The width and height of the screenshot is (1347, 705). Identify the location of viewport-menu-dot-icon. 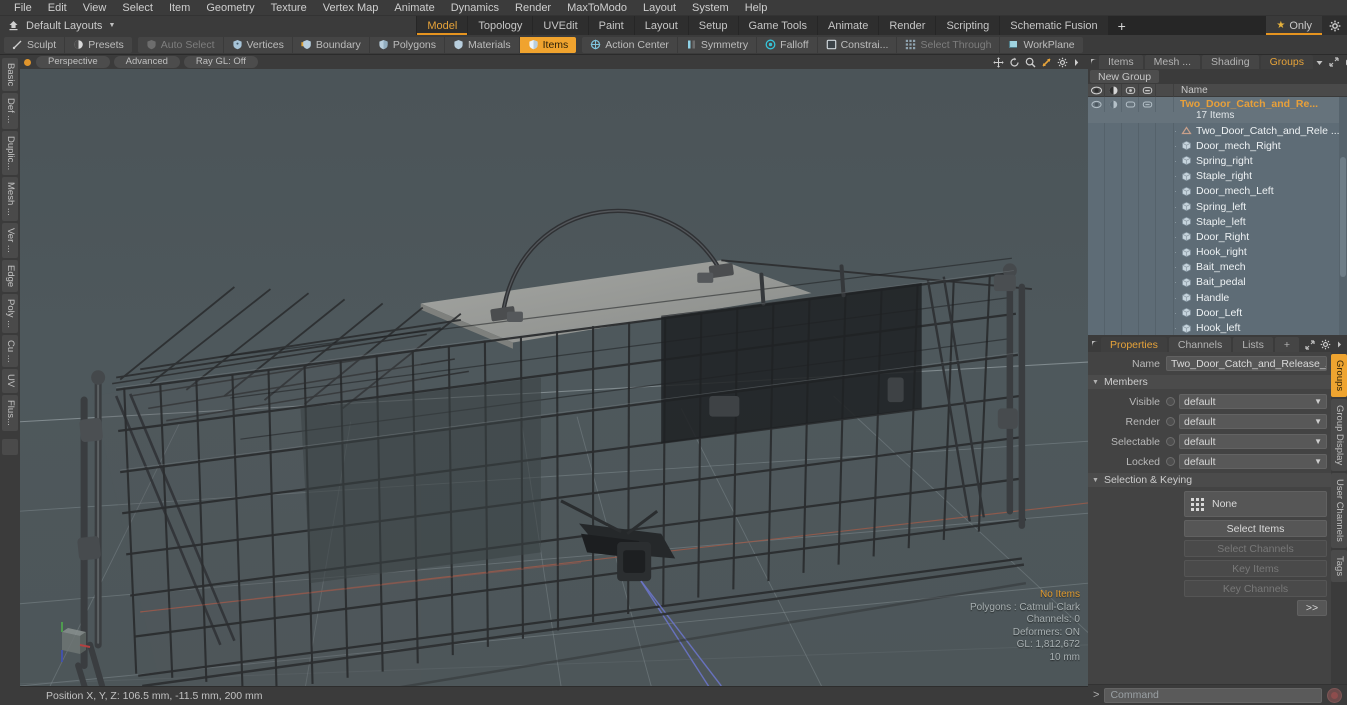
(27, 62).